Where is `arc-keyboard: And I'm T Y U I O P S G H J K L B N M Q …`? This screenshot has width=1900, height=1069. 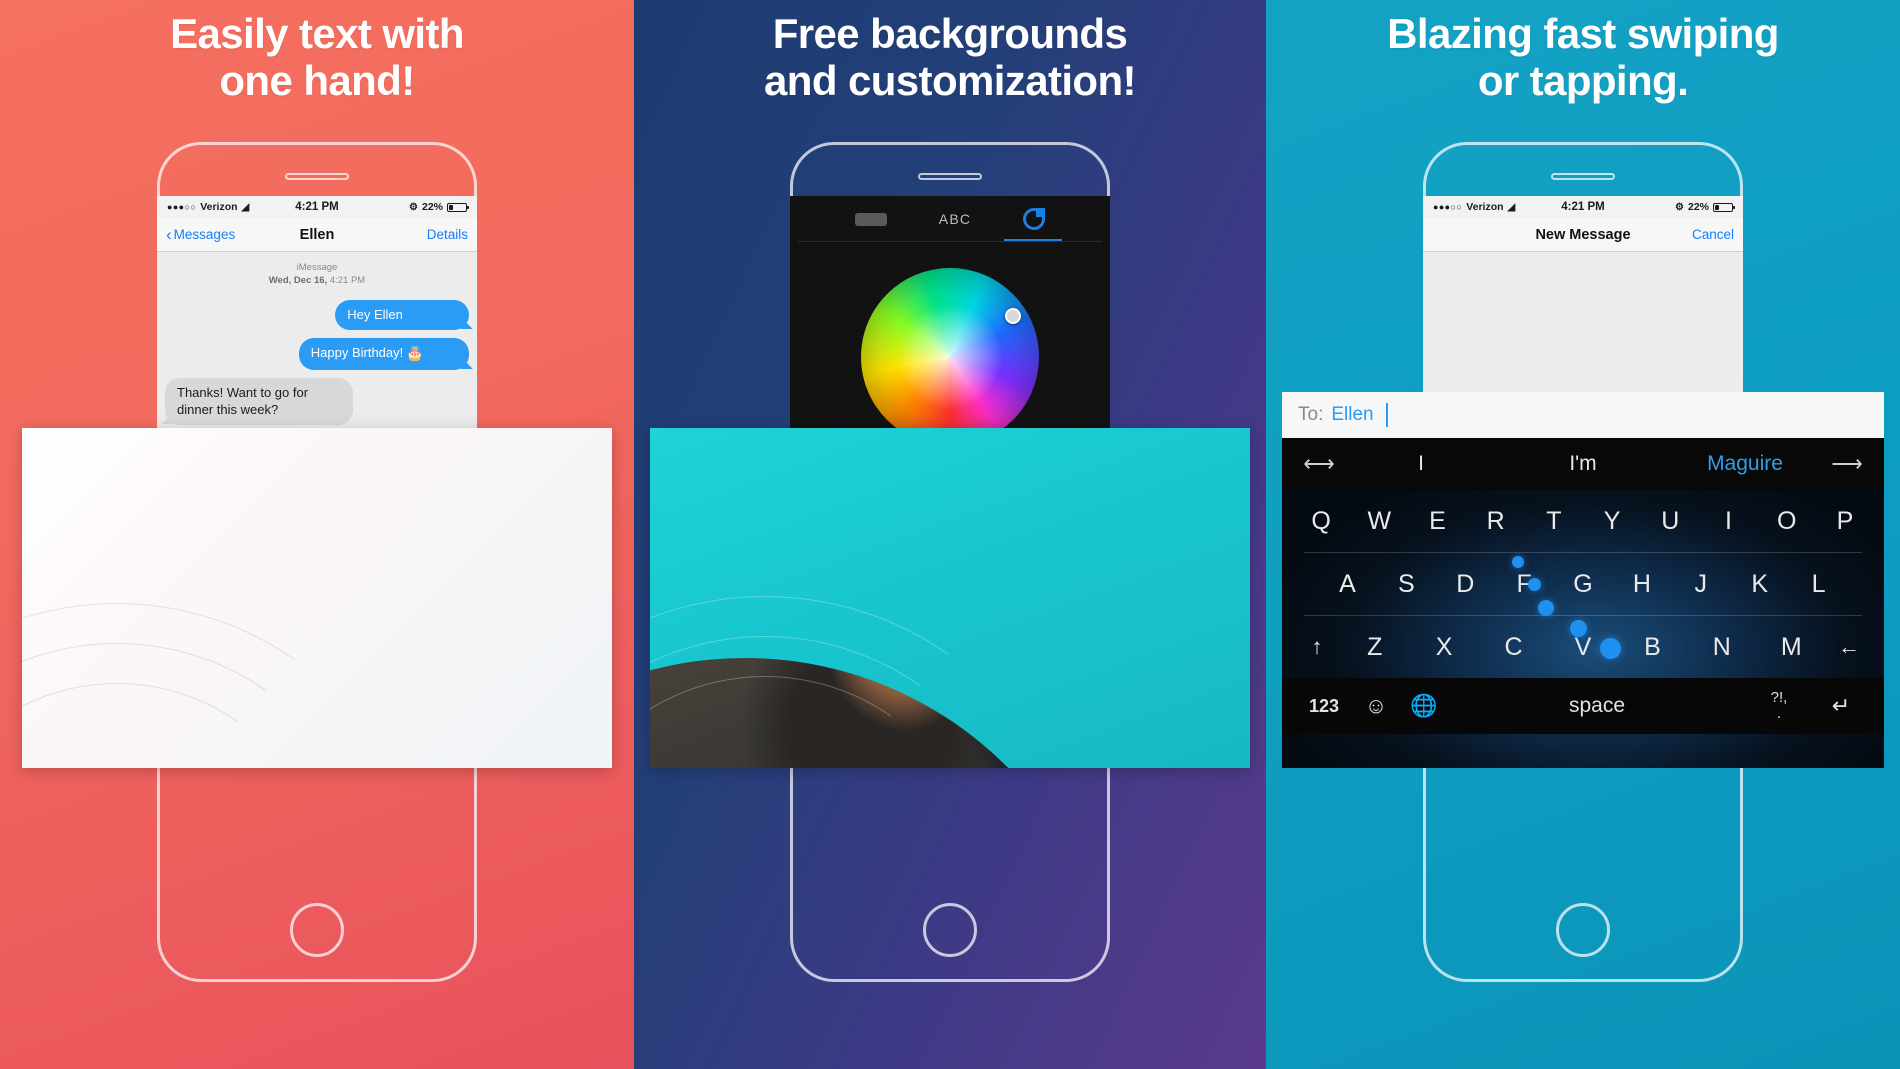 arc-keyboard: And I'm T Y U I O P S G H J K L B N M Q … is located at coordinates (317, 598).